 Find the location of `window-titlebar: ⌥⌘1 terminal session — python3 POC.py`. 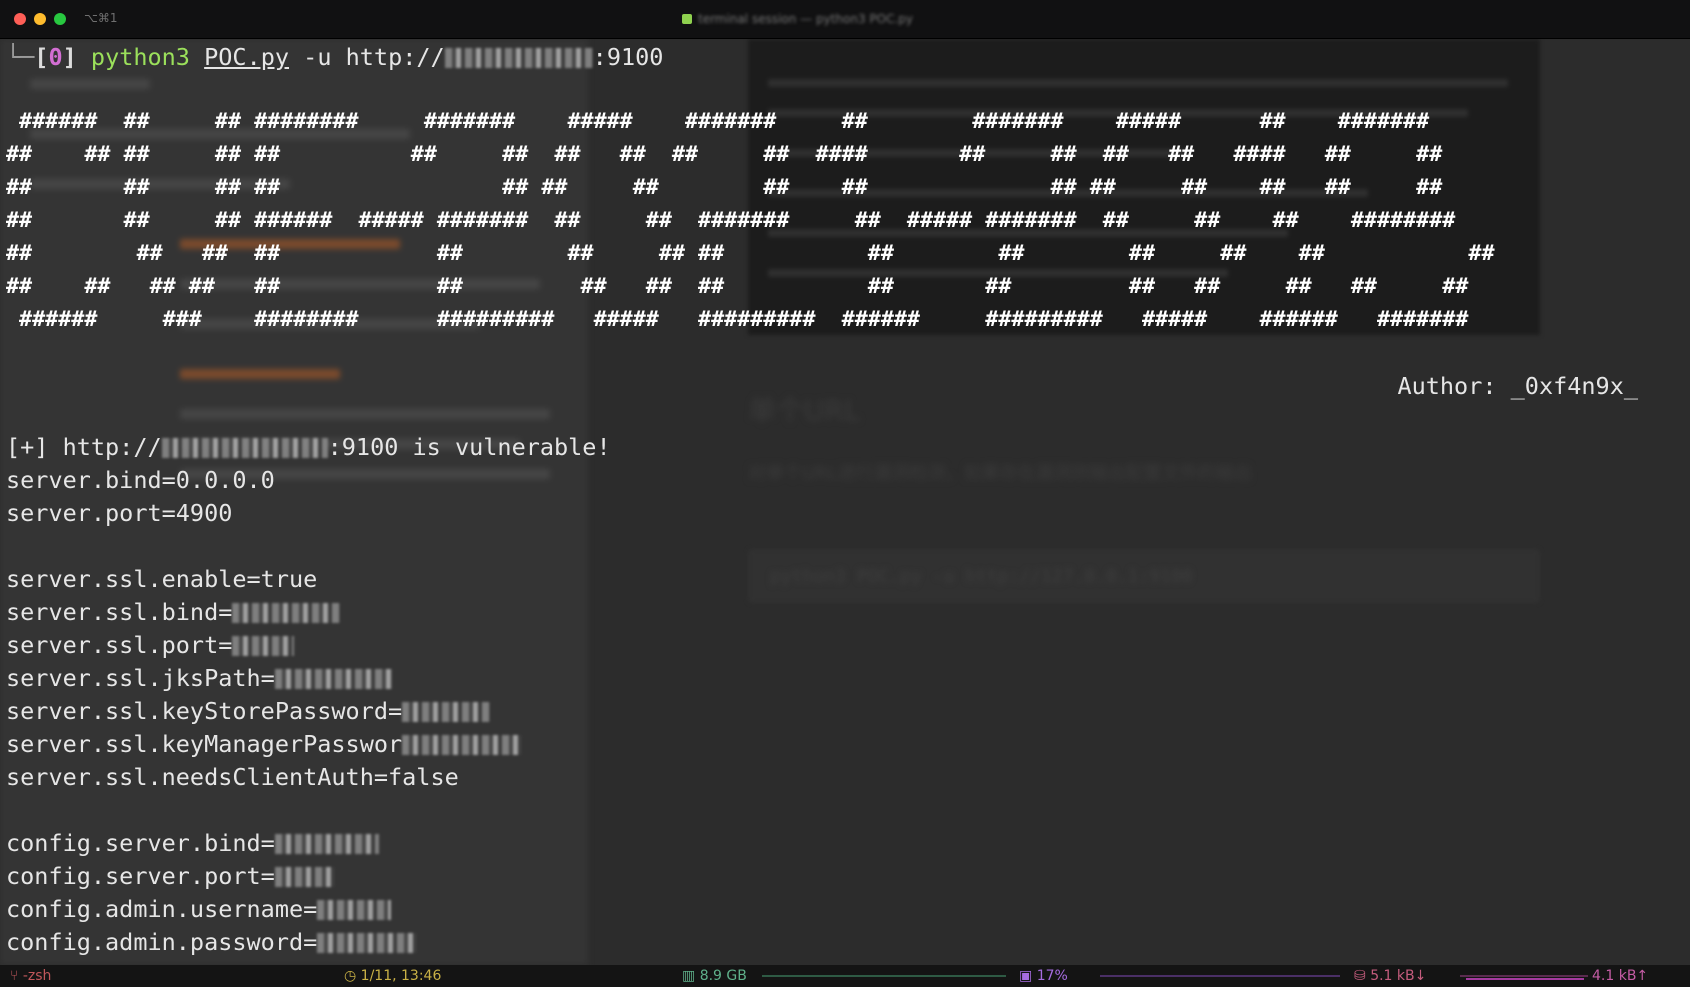

window-titlebar: ⌥⌘1 terminal session — python3 POC.py is located at coordinates (845, 19).